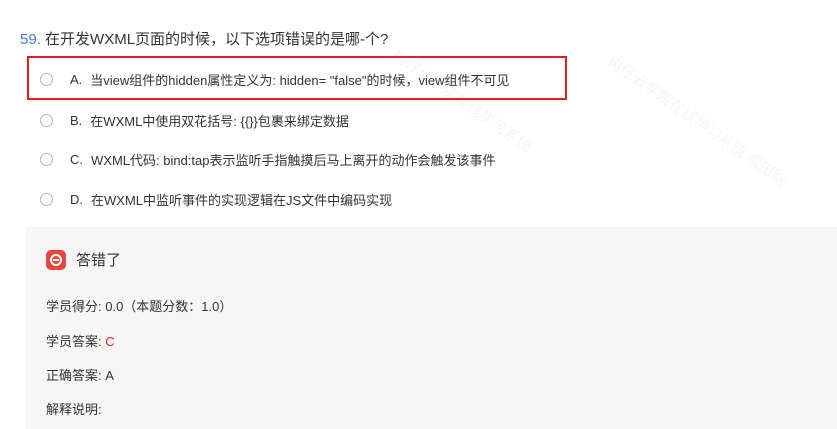  I want to click on option-letter: D., so click(76, 199).